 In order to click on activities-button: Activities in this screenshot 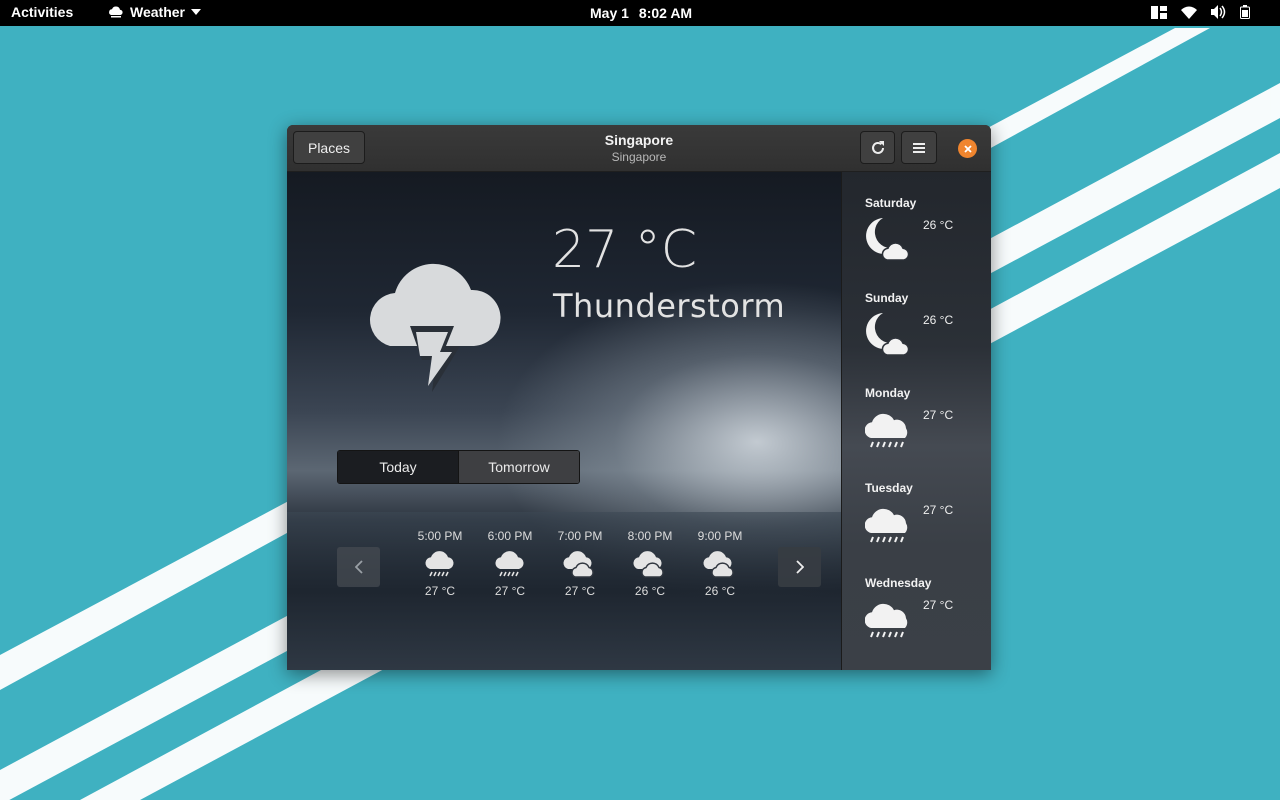, I will do `click(42, 12)`.